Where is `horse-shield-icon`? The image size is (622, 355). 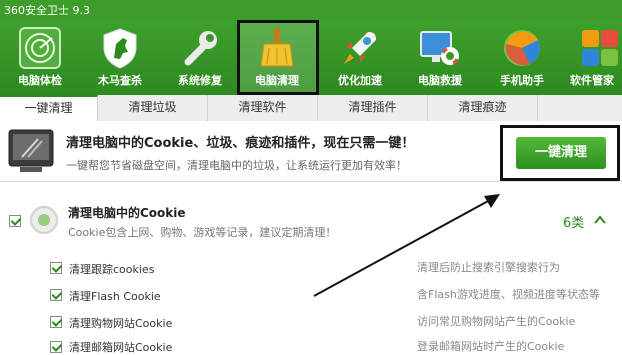 horse-shield-icon is located at coordinates (120, 48).